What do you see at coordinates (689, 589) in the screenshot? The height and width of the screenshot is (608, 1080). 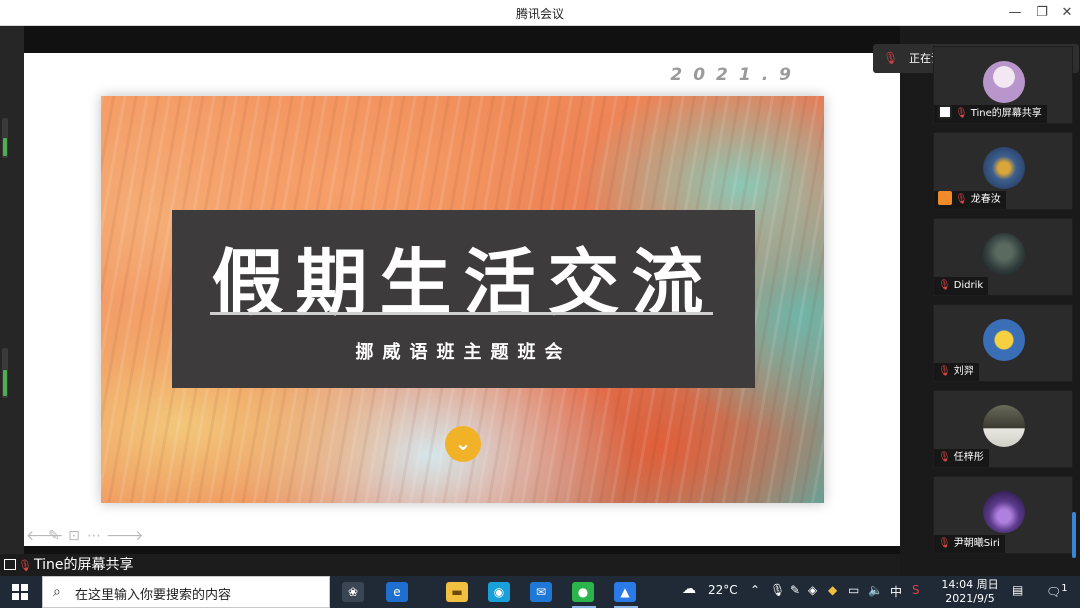 I see `cloud-weather-icon: ☁` at bounding box center [689, 589].